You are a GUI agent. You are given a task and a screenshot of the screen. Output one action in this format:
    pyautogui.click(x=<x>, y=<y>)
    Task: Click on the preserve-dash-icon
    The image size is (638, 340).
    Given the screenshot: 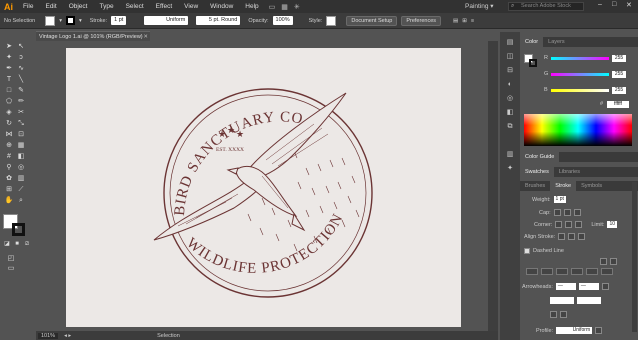 What is the action you would take?
    pyautogui.click(x=603, y=261)
    